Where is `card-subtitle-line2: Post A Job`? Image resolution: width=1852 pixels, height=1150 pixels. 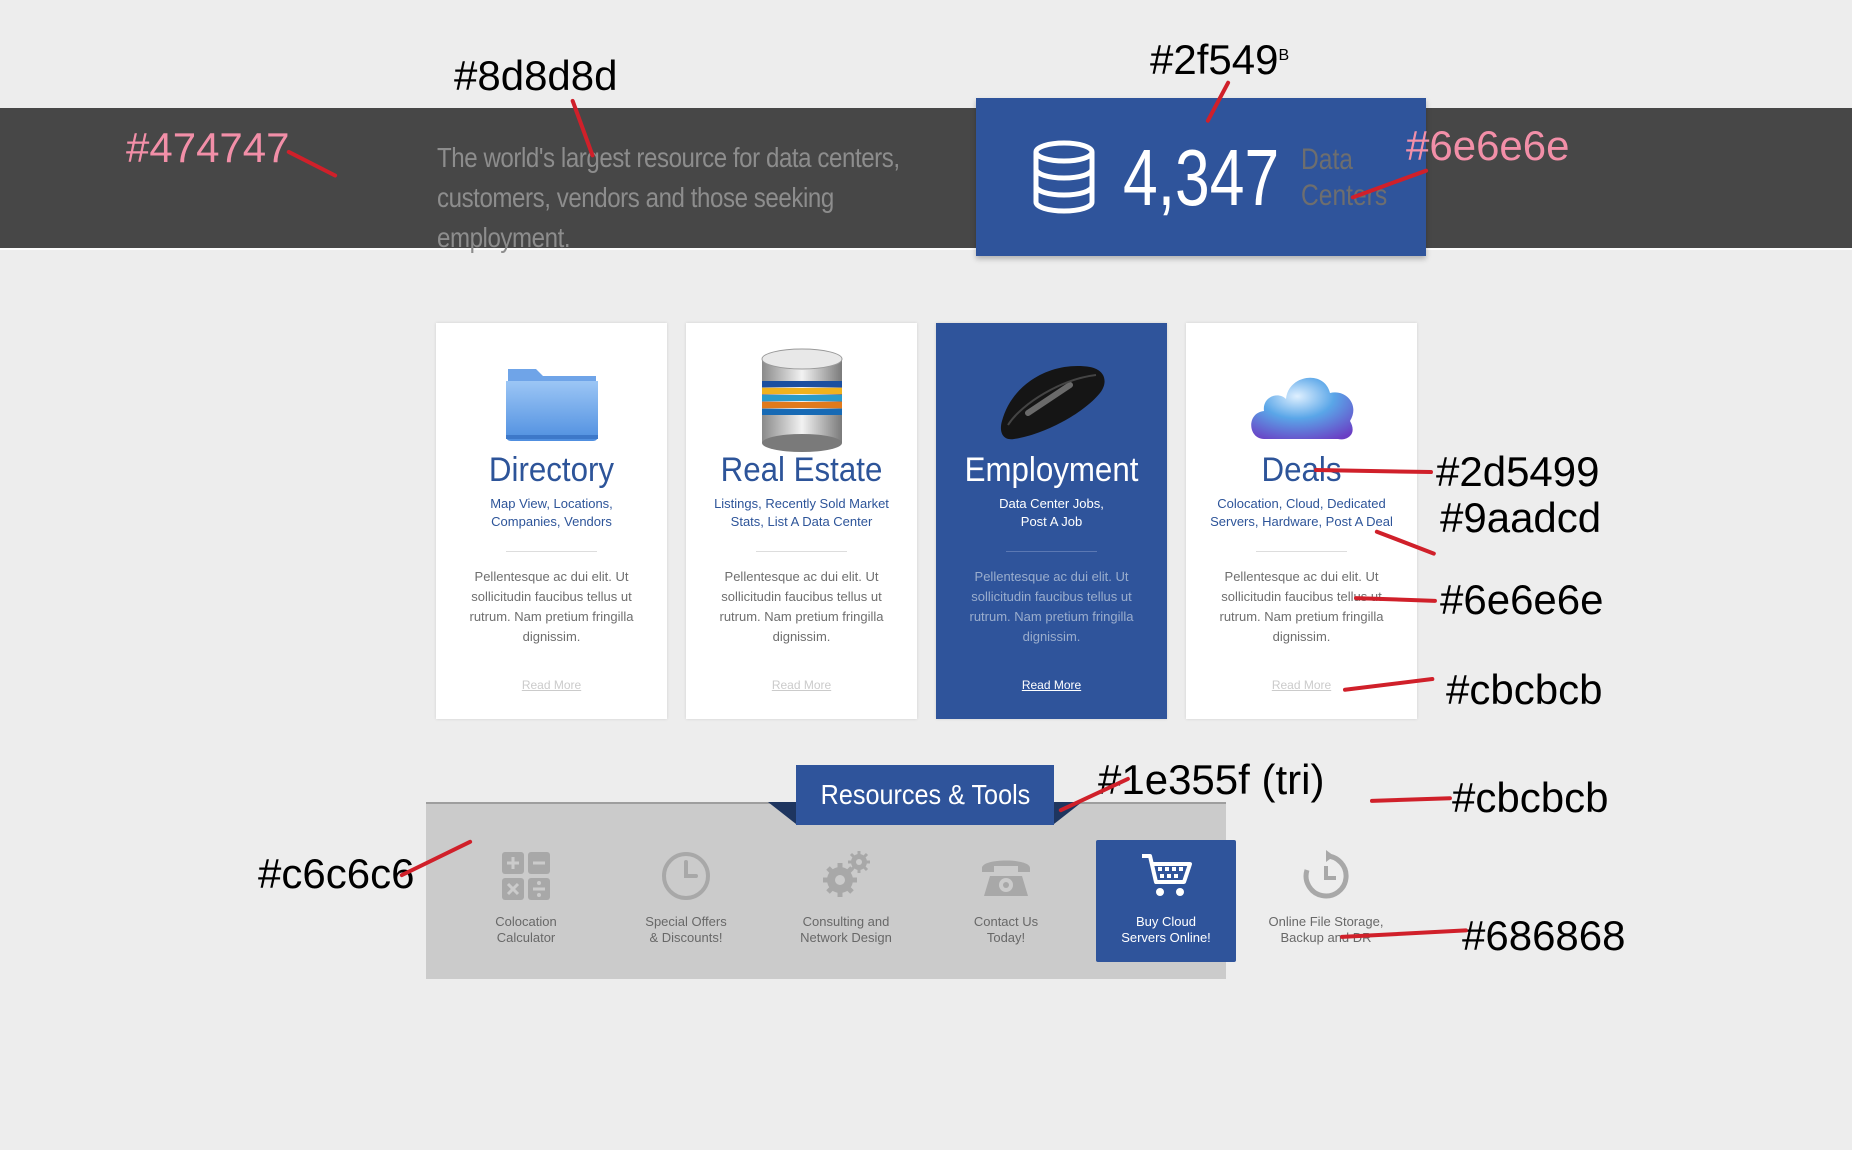 card-subtitle-line2: Post A Job is located at coordinates (1051, 521).